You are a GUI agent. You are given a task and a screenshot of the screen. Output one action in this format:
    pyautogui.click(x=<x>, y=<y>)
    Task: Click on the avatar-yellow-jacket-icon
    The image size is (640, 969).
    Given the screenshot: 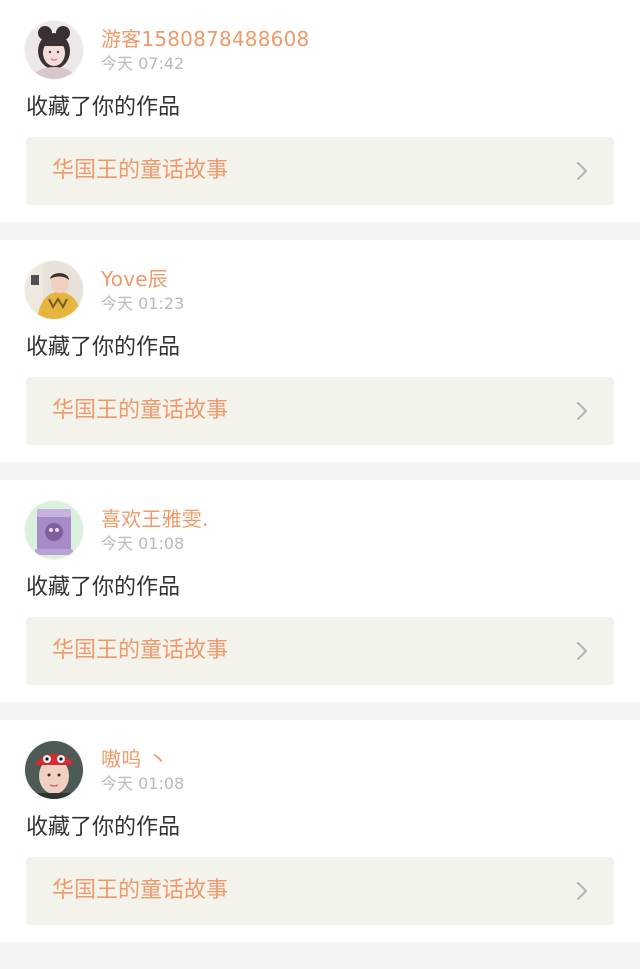 What is the action you would take?
    pyautogui.click(x=54, y=290)
    